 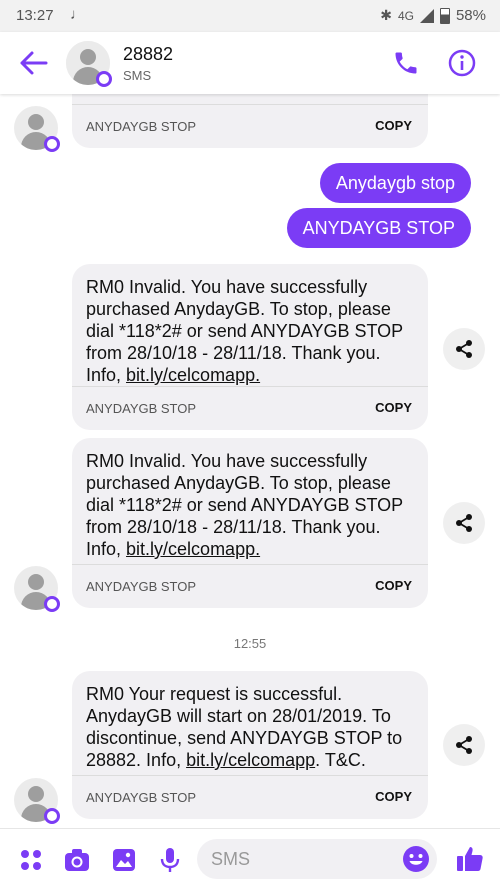 What do you see at coordinates (406, 63) in the screenshot?
I see `phone-icon` at bounding box center [406, 63].